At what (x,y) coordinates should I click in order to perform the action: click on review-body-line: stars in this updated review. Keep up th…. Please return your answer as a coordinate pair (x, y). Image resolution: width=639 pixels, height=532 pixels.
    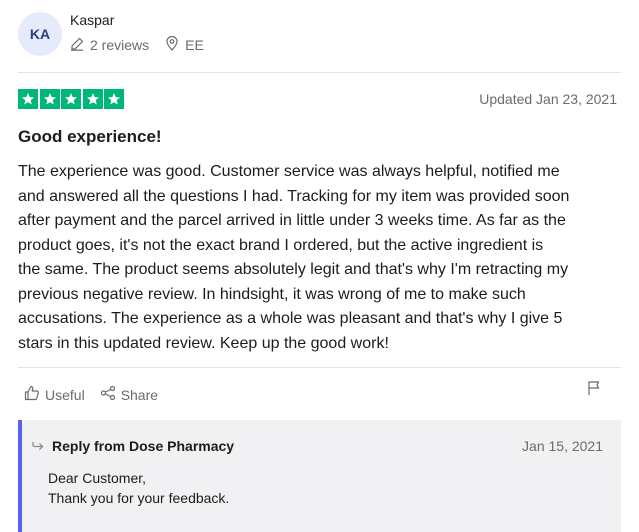
    Looking at the image, I should click on (203, 343).